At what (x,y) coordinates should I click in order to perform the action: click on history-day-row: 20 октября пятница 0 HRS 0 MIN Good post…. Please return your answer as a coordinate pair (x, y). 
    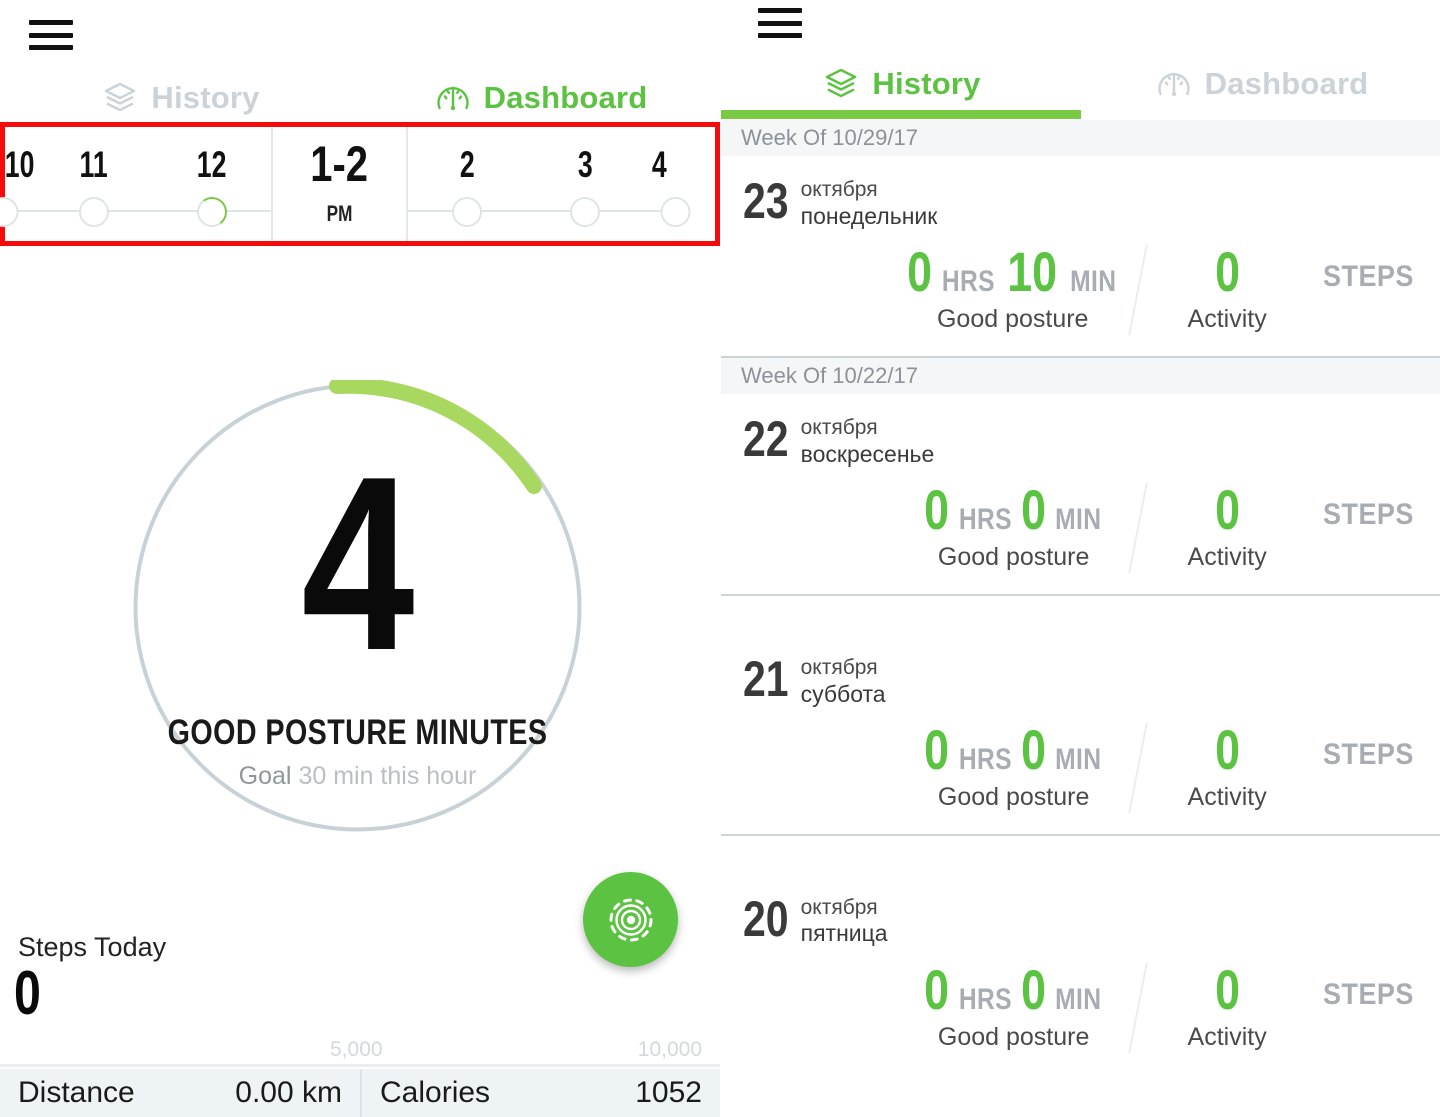
    Looking at the image, I should click on (1080, 945).